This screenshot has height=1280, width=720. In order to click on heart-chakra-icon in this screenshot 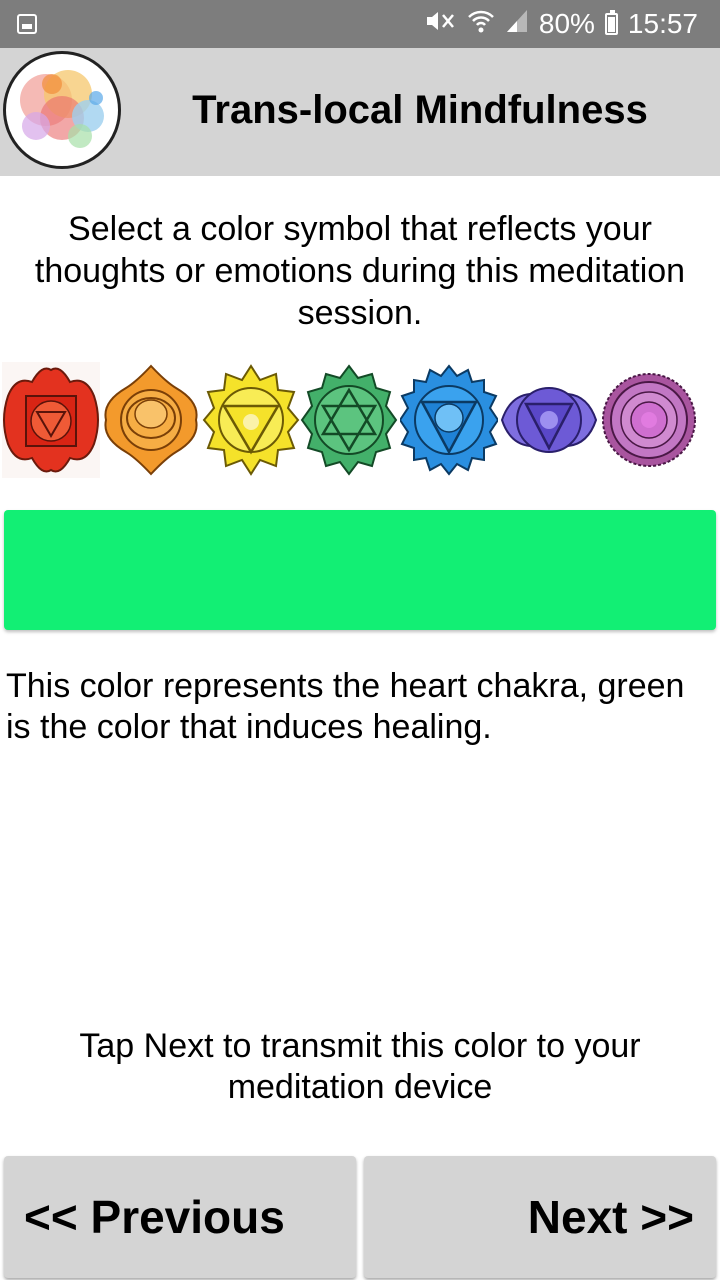, I will do `click(349, 420)`.